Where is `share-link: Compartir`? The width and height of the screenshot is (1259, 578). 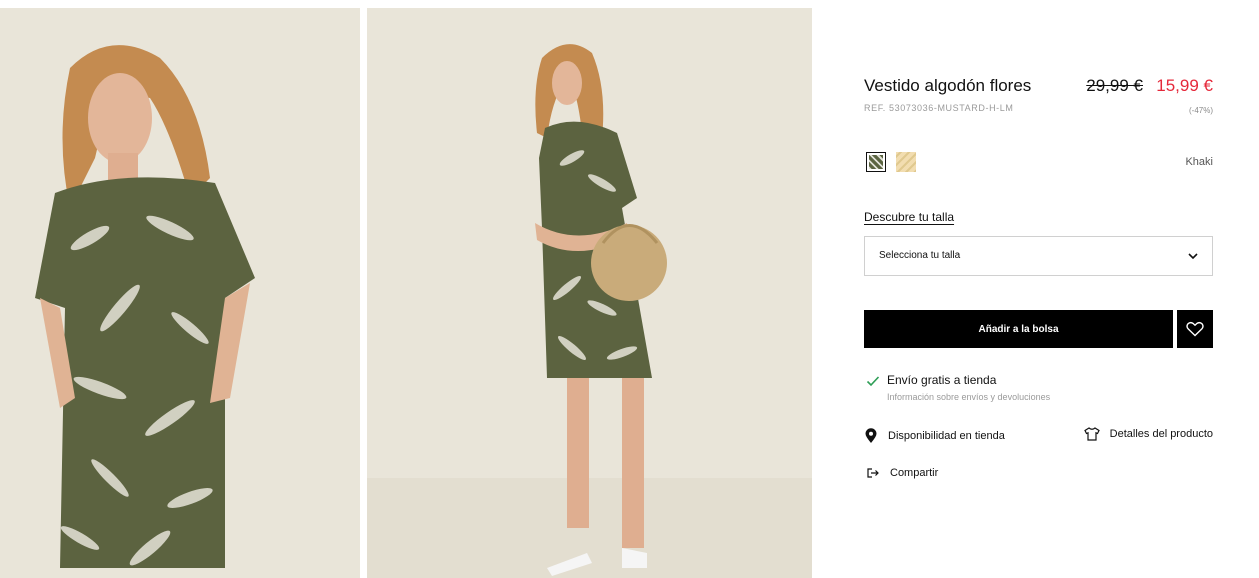 share-link: Compartir is located at coordinates (902, 473).